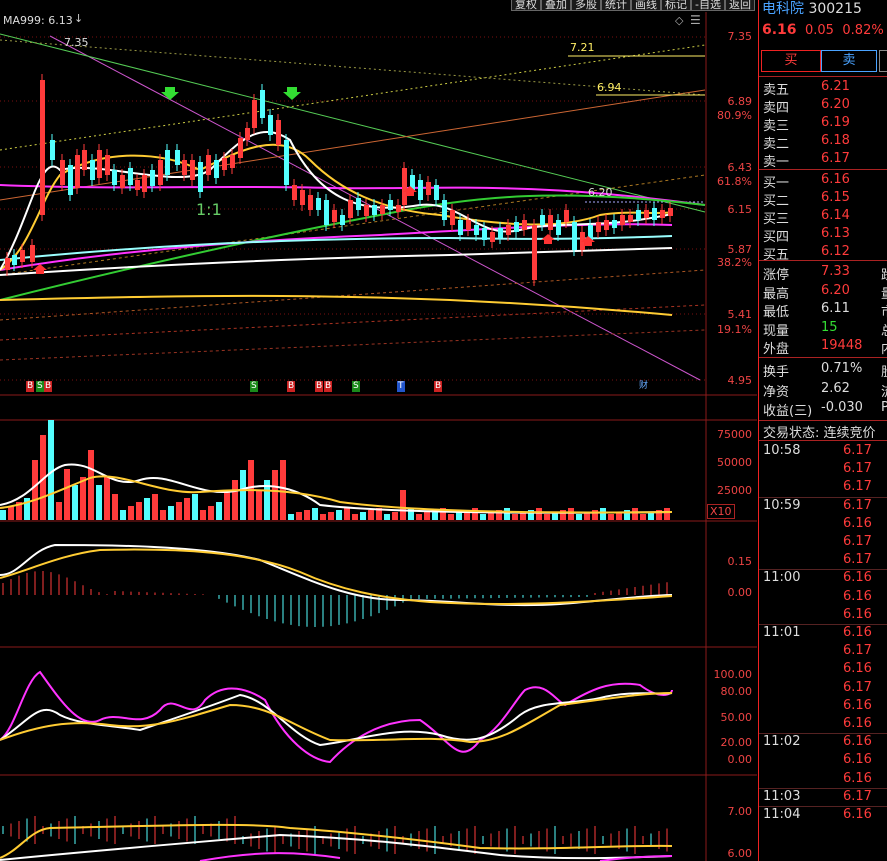 This screenshot has width=887, height=861. Describe the element at coordinates (835, 271) in the screenshot. I see `stat-value: 7.33` at that location.